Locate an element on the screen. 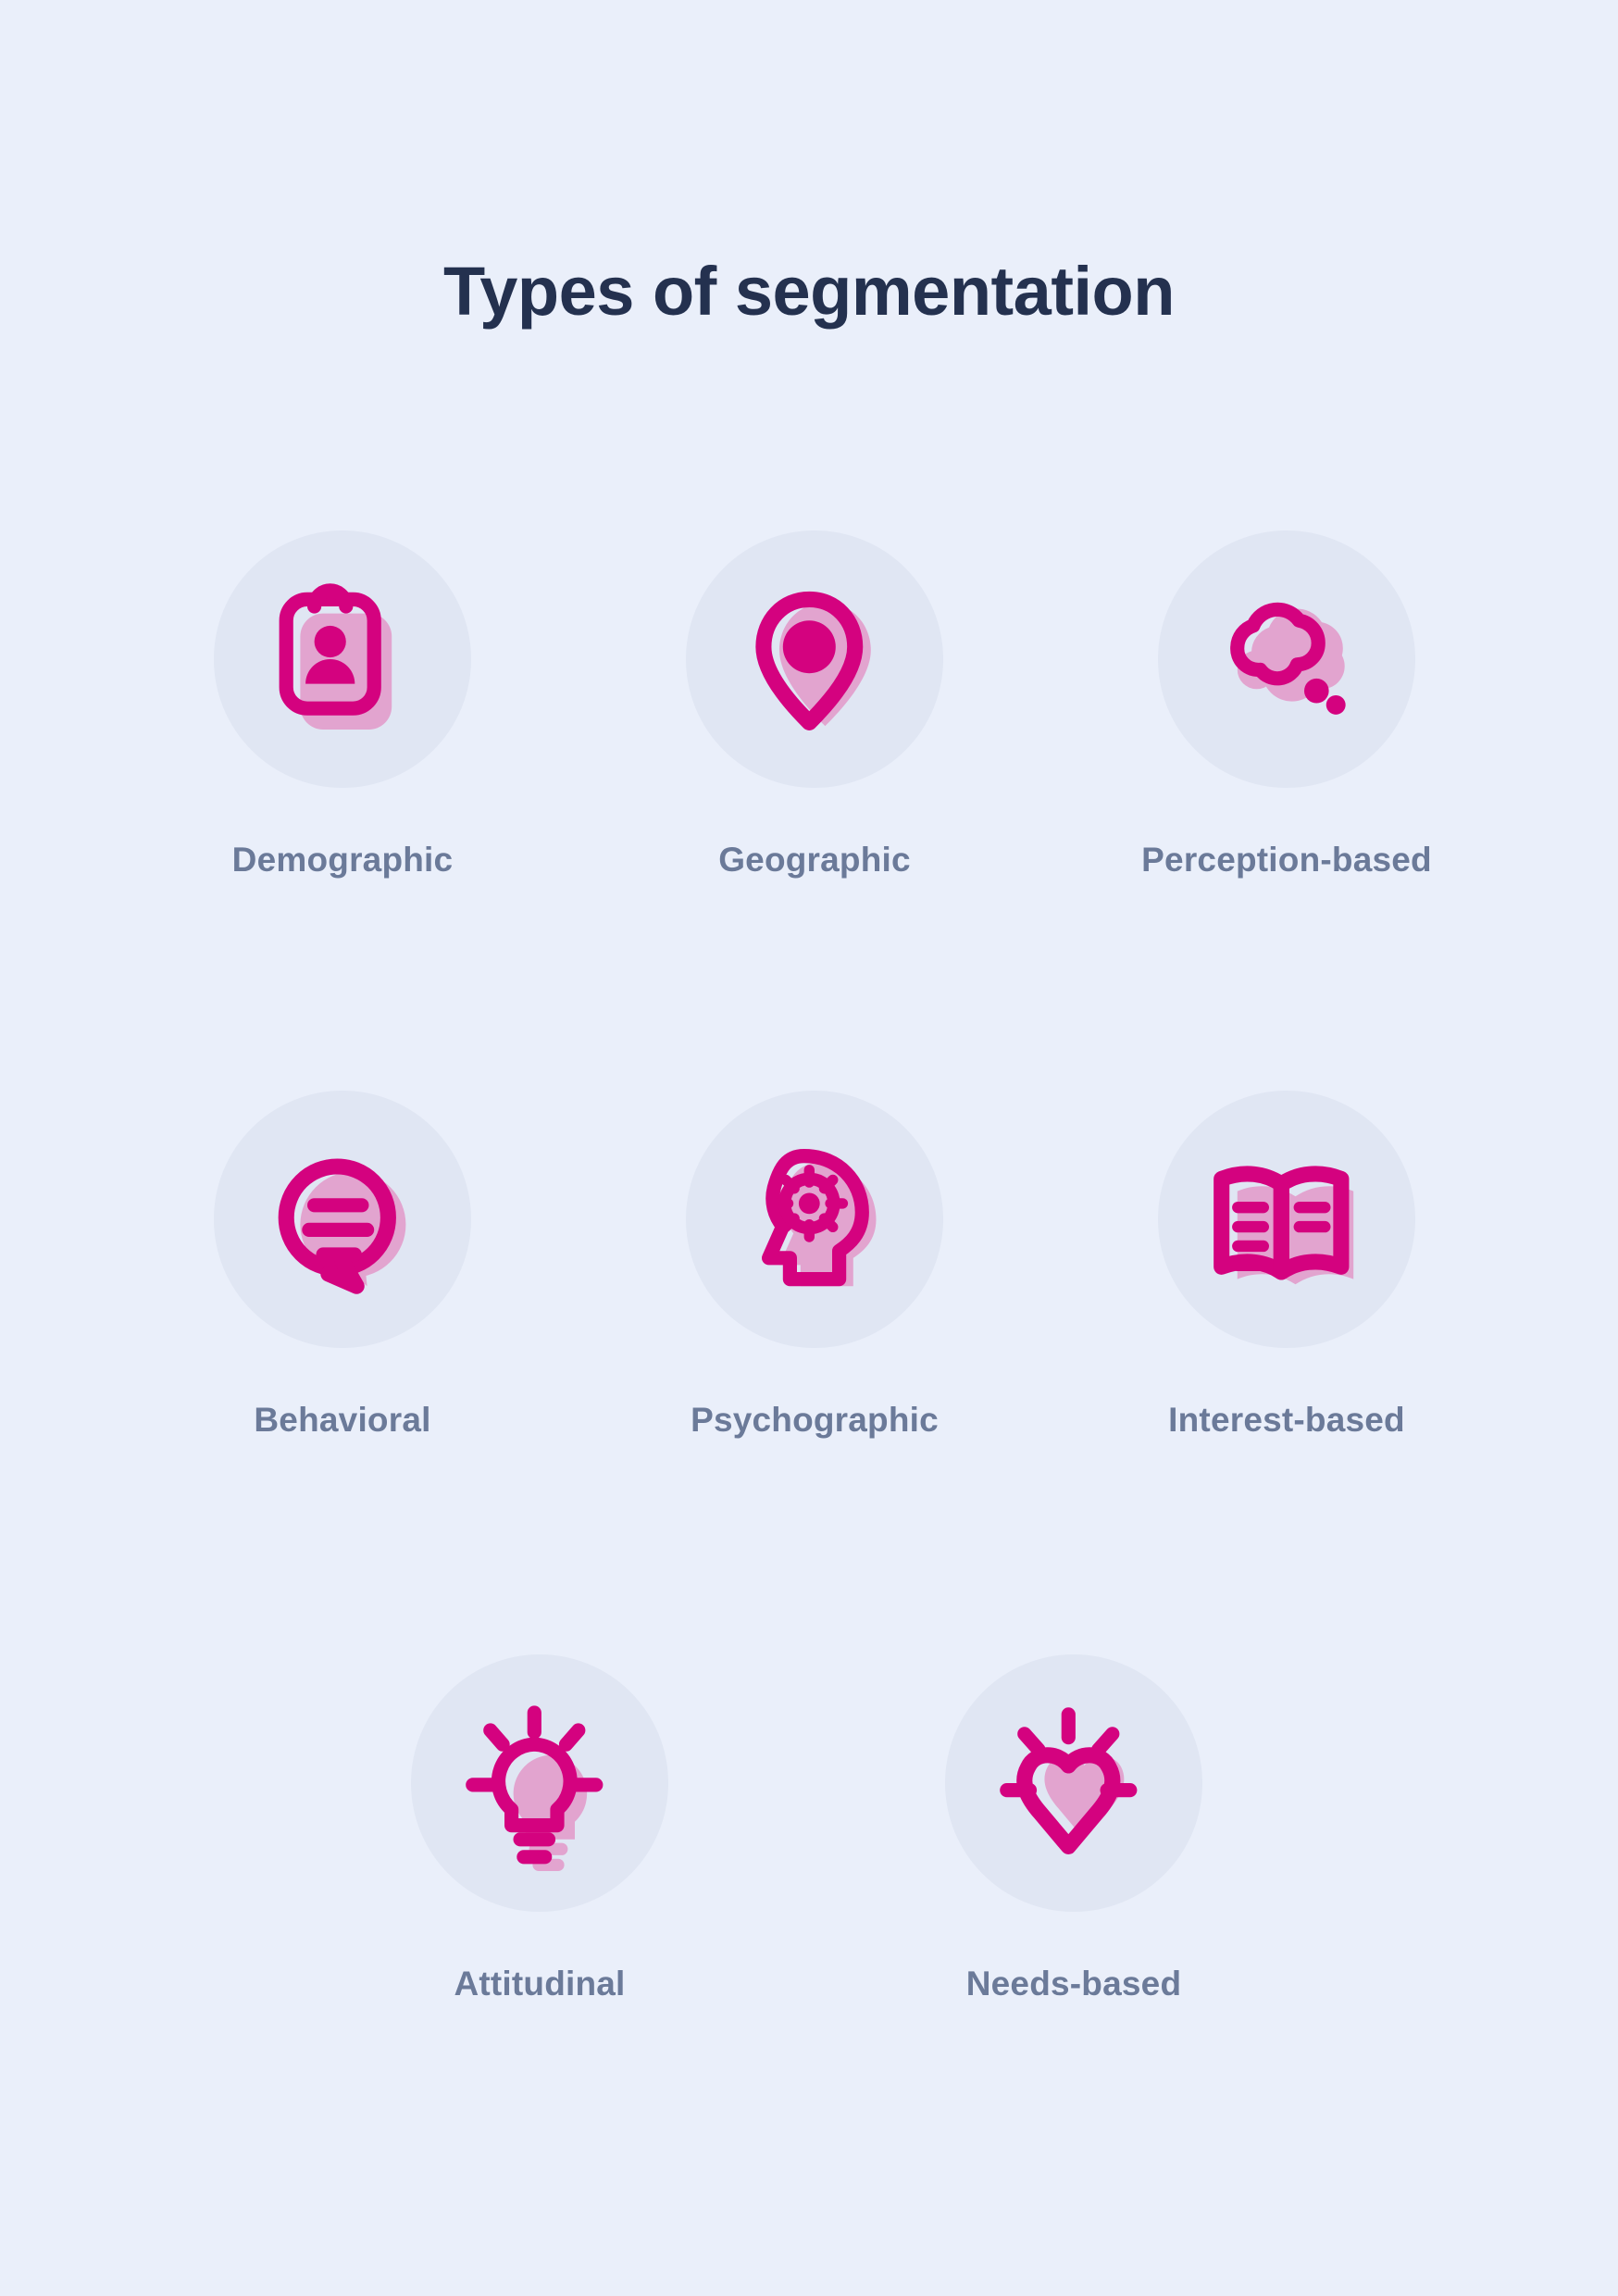 This screenshot has width=1618, height=2296. segment-item-demographic: Demographic is located at coordinates (342, 705).